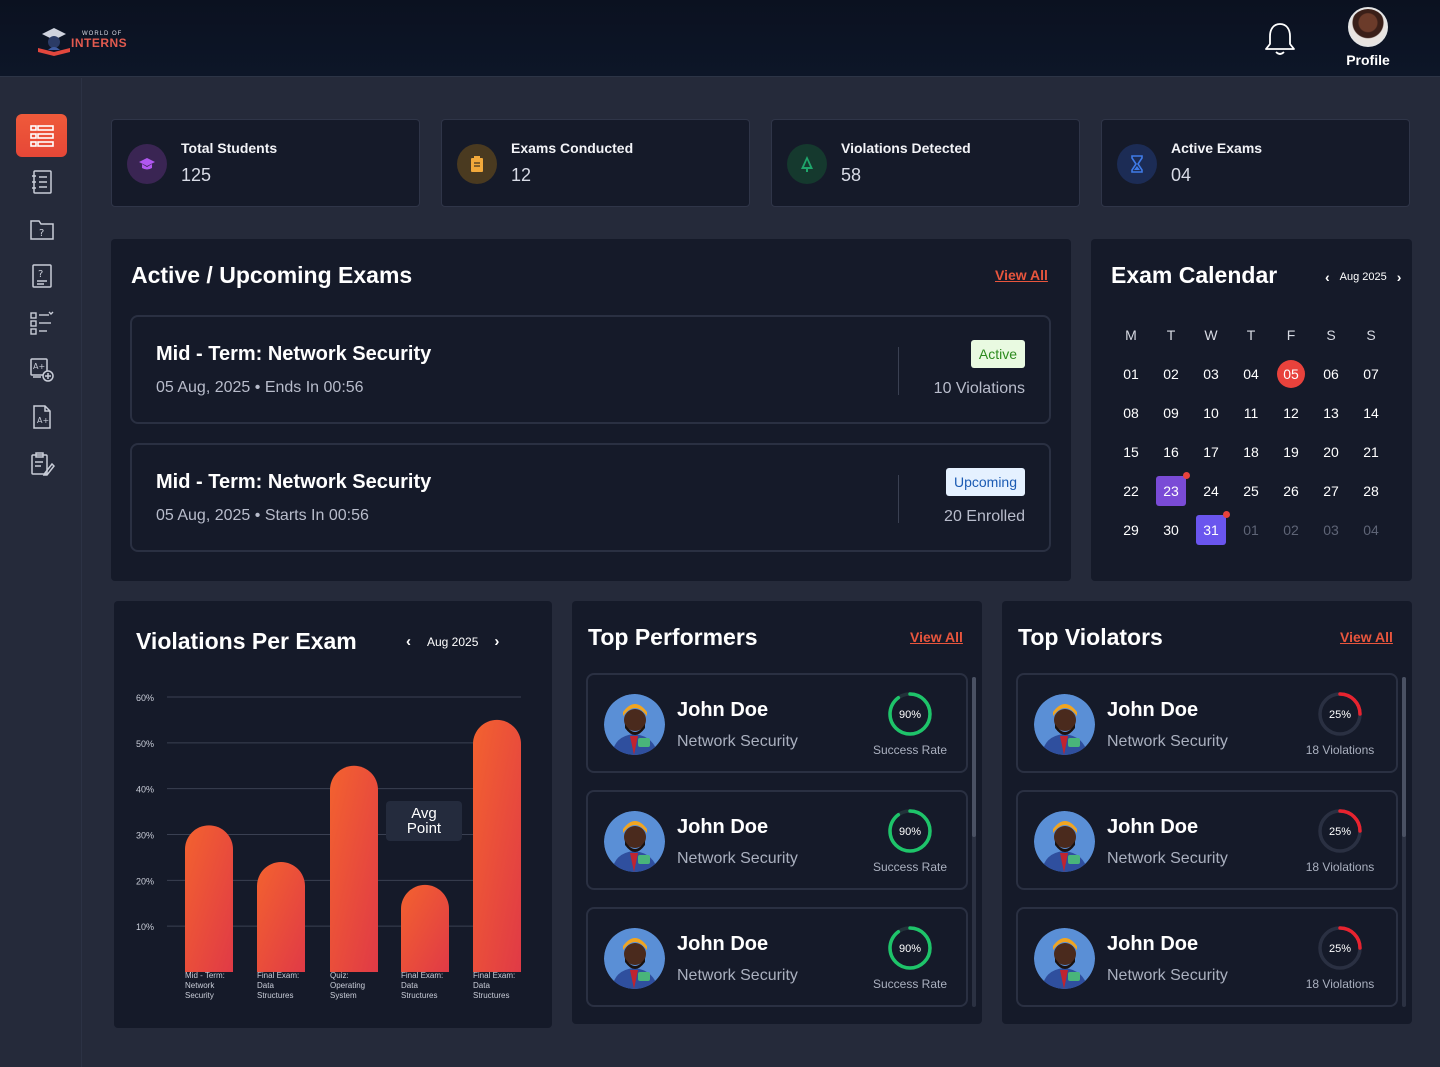 The height and width of the screenshot is (1067, 1440). Describe the element at coordinates (898, 499) in the screenshot. I see `divider` at that location.